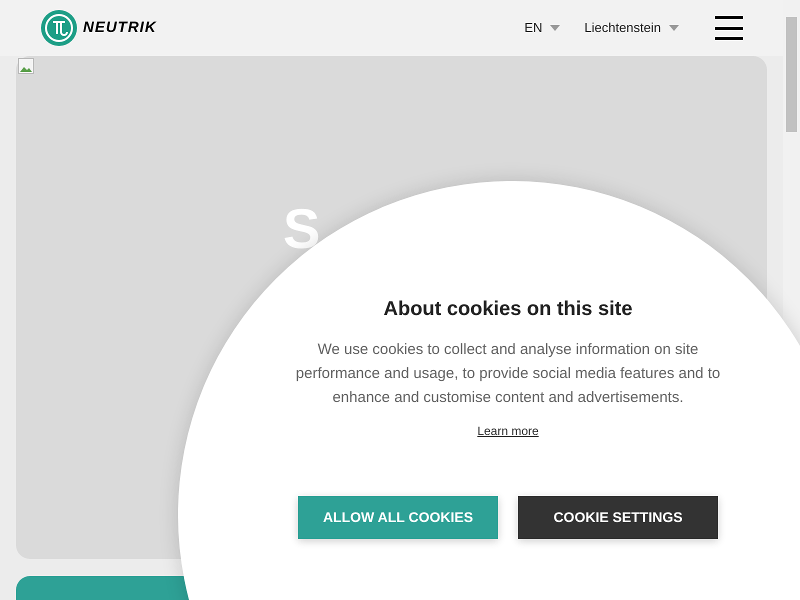 This screenshot has width=800, height=600. I want to click on cookie-text: We use cookies to collect and analyse information on site performance and usage, to provide social media features and to enhance and customise content and advertisements., so click(508, 374).